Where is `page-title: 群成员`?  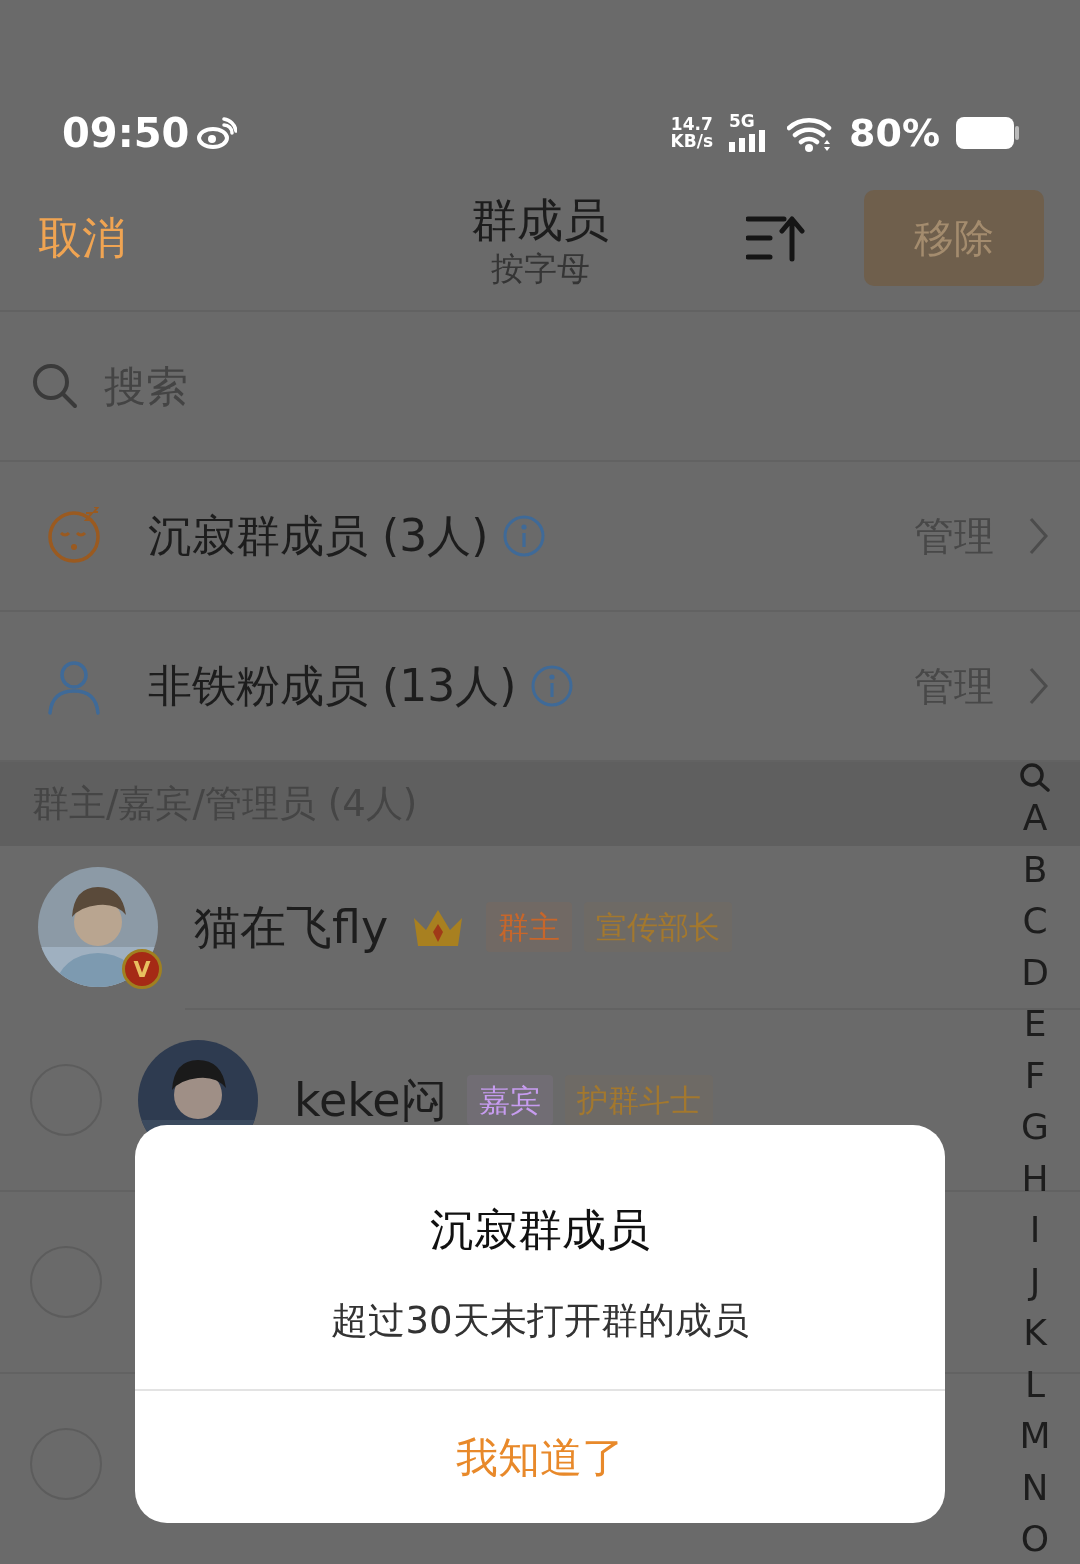 page-title: 群成员 is located at coordinates (540, 221).